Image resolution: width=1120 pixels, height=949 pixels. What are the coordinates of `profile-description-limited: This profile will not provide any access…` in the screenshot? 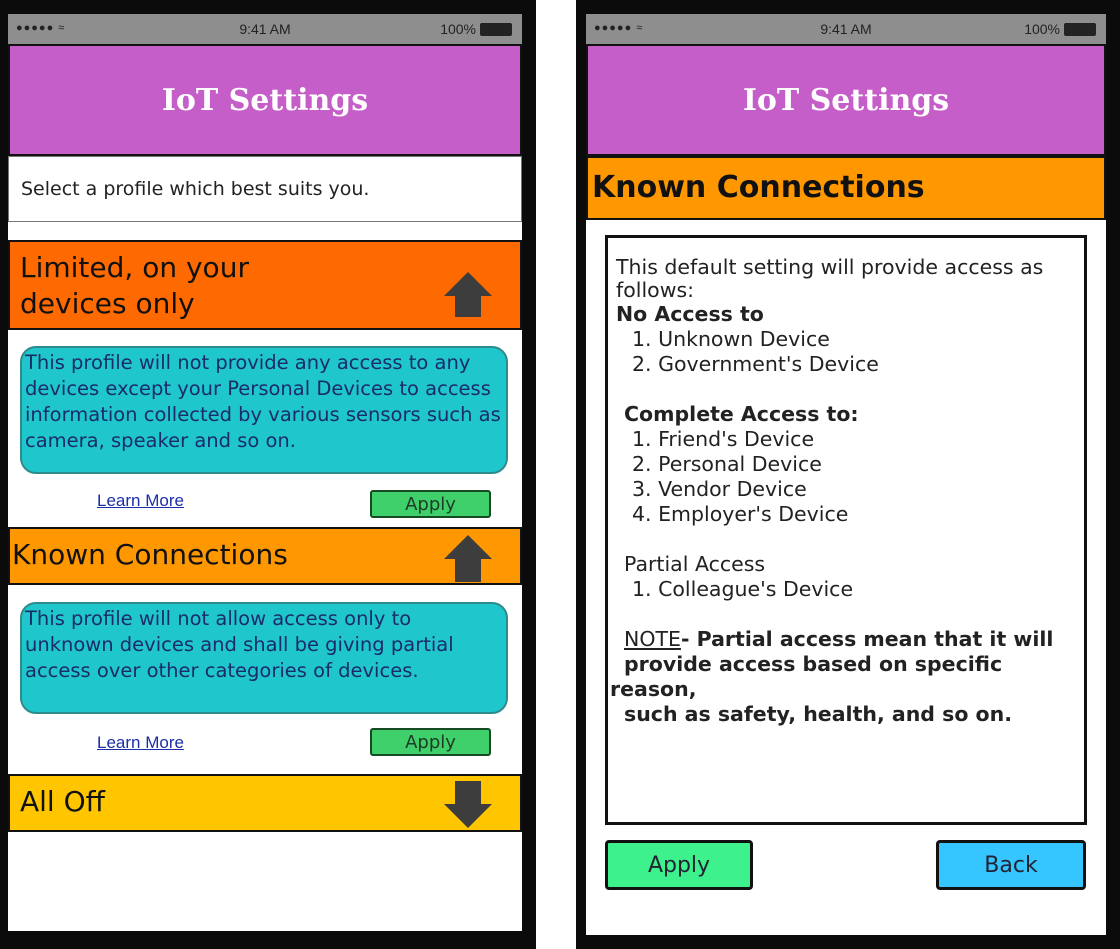 It's located at (264, 410).